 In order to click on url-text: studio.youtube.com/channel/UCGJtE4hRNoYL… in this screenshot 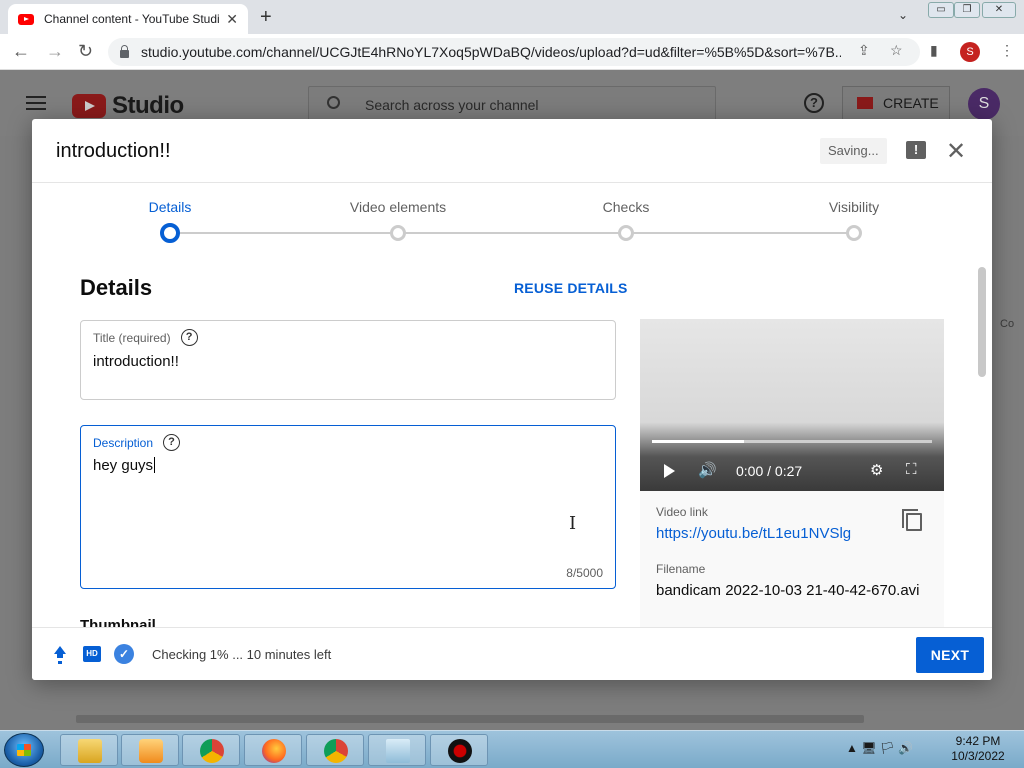, I will do `click(491, 52)`.